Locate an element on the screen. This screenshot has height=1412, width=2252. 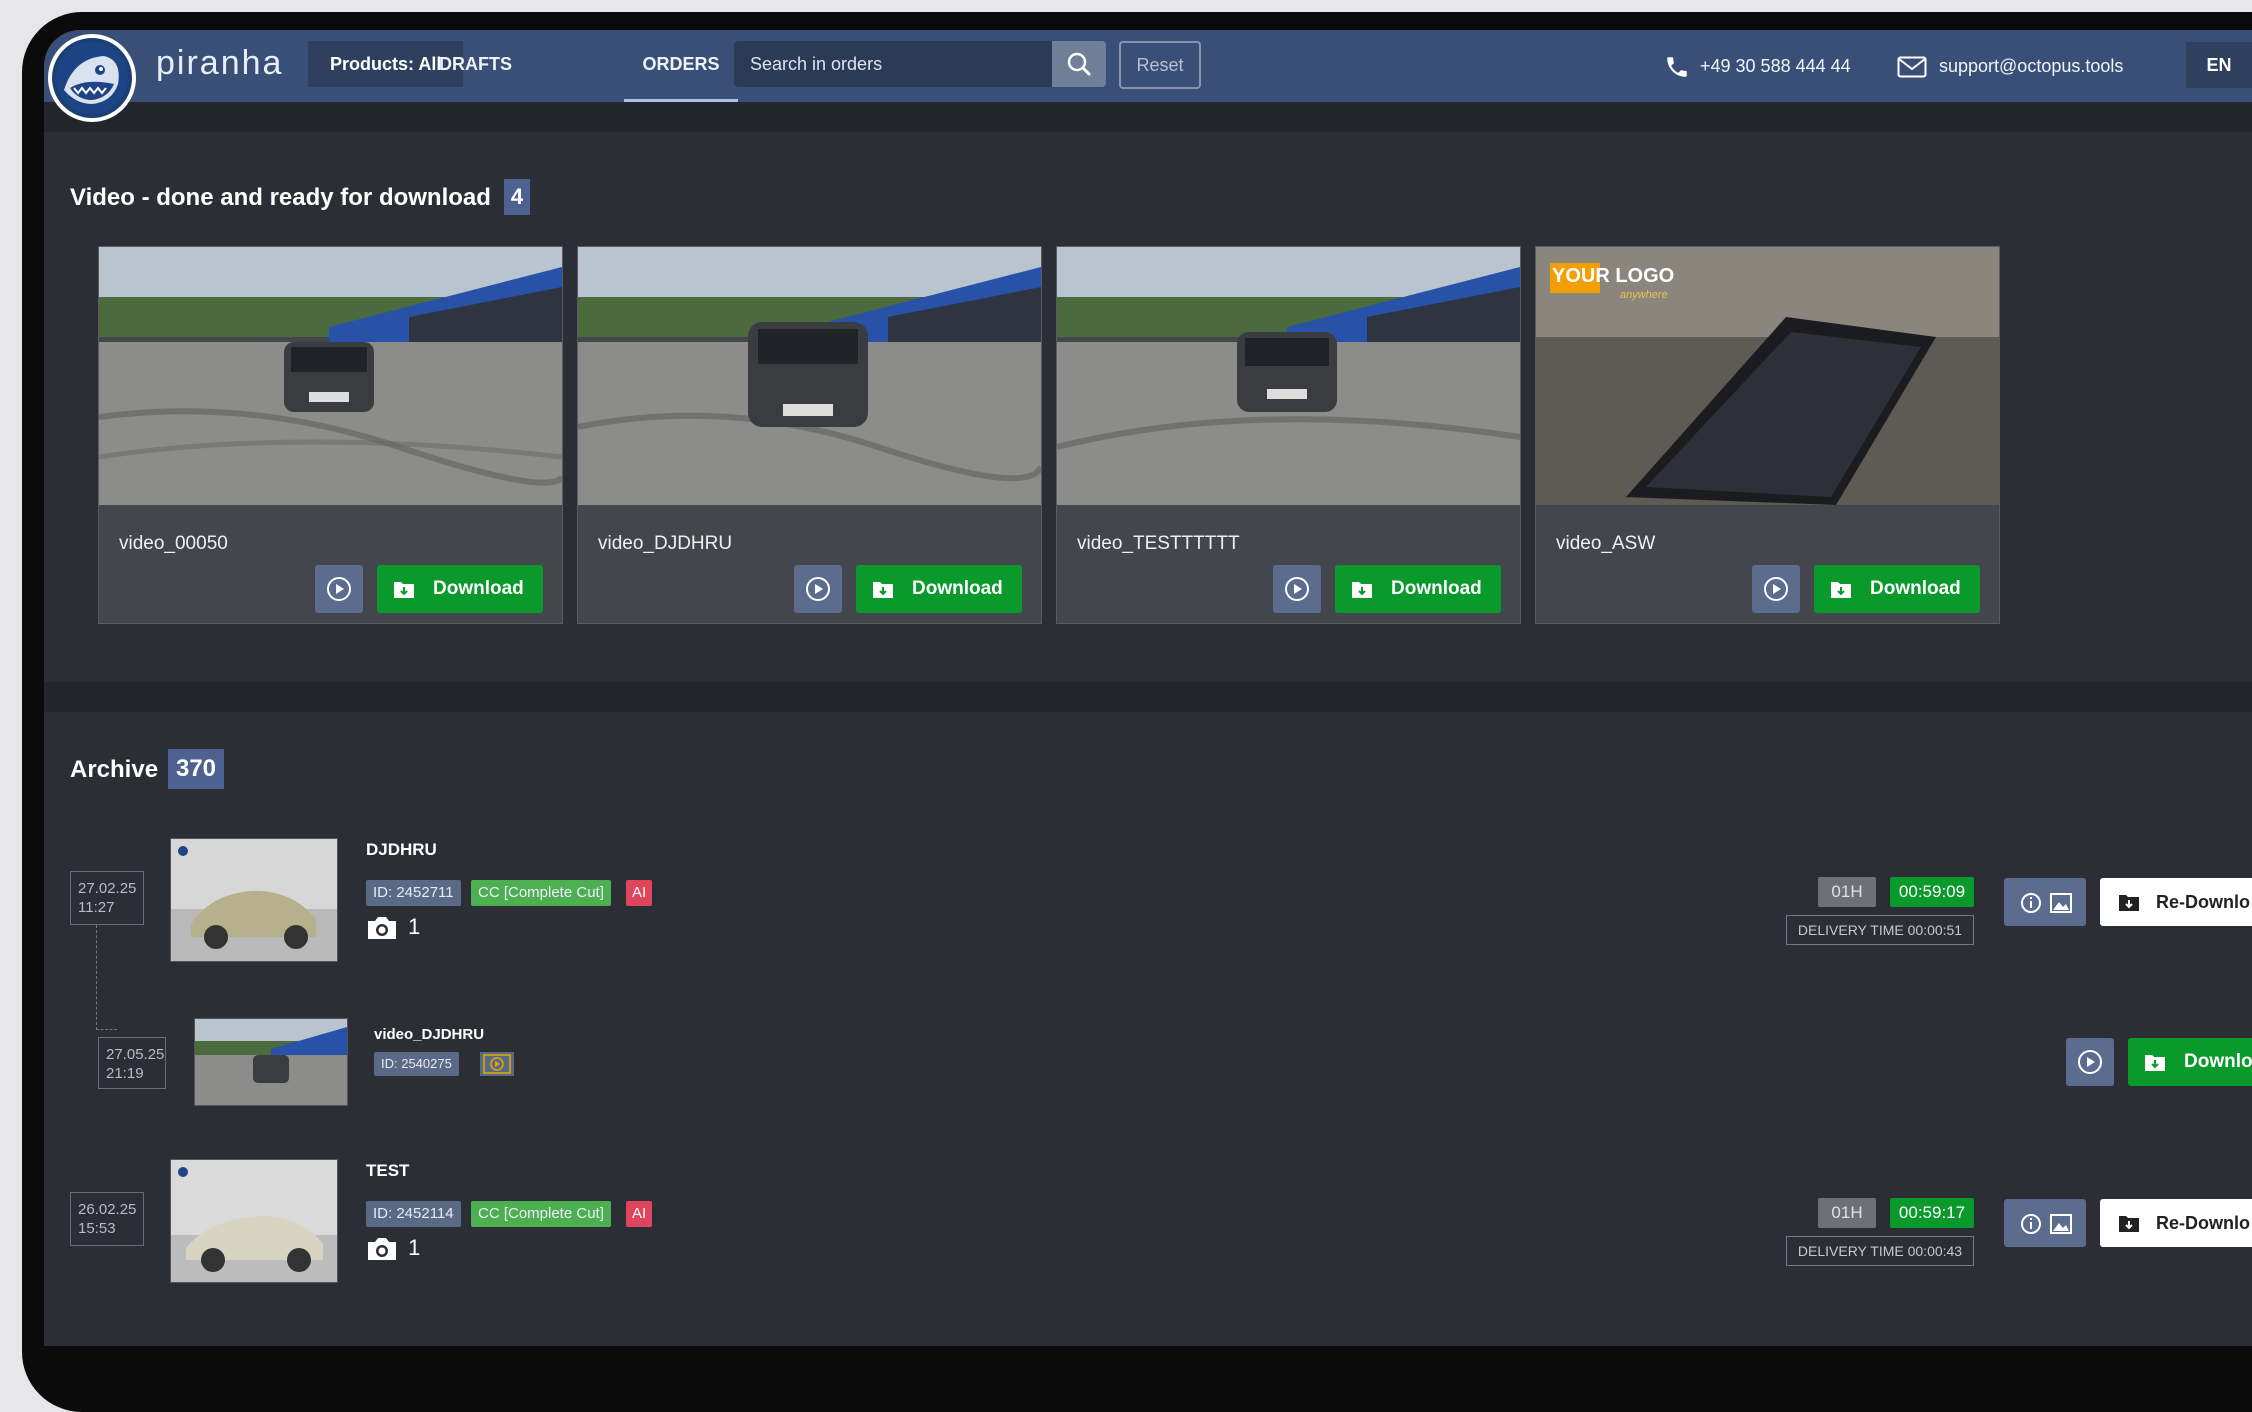
logo-watermark: YOUR LOGO is located at coordinates (1613, 276).